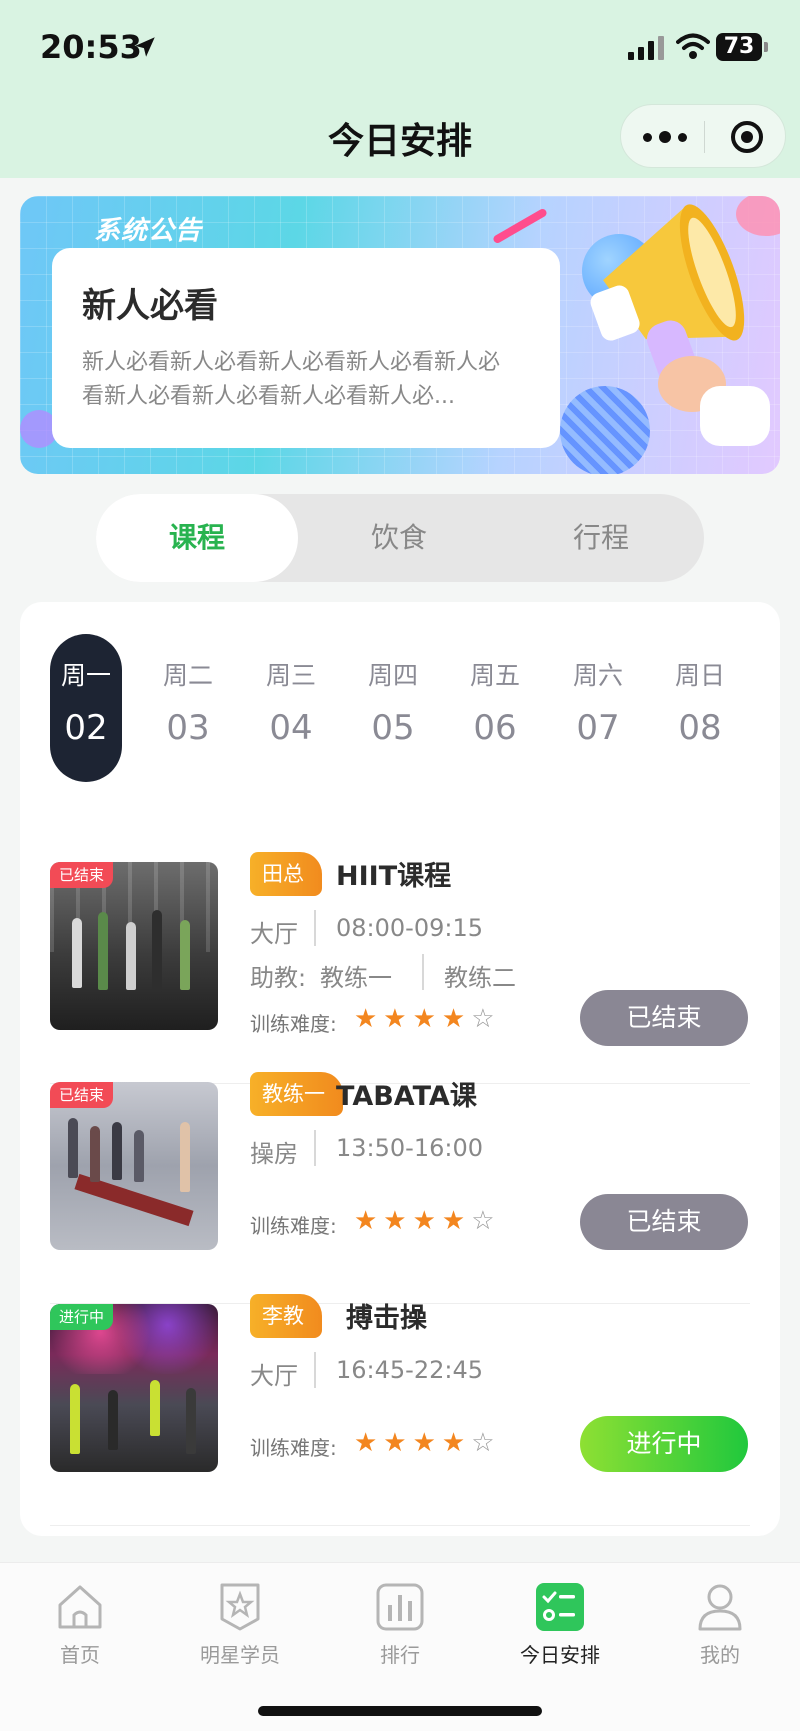  I want to click on day-date: 03, so click(188, 728).